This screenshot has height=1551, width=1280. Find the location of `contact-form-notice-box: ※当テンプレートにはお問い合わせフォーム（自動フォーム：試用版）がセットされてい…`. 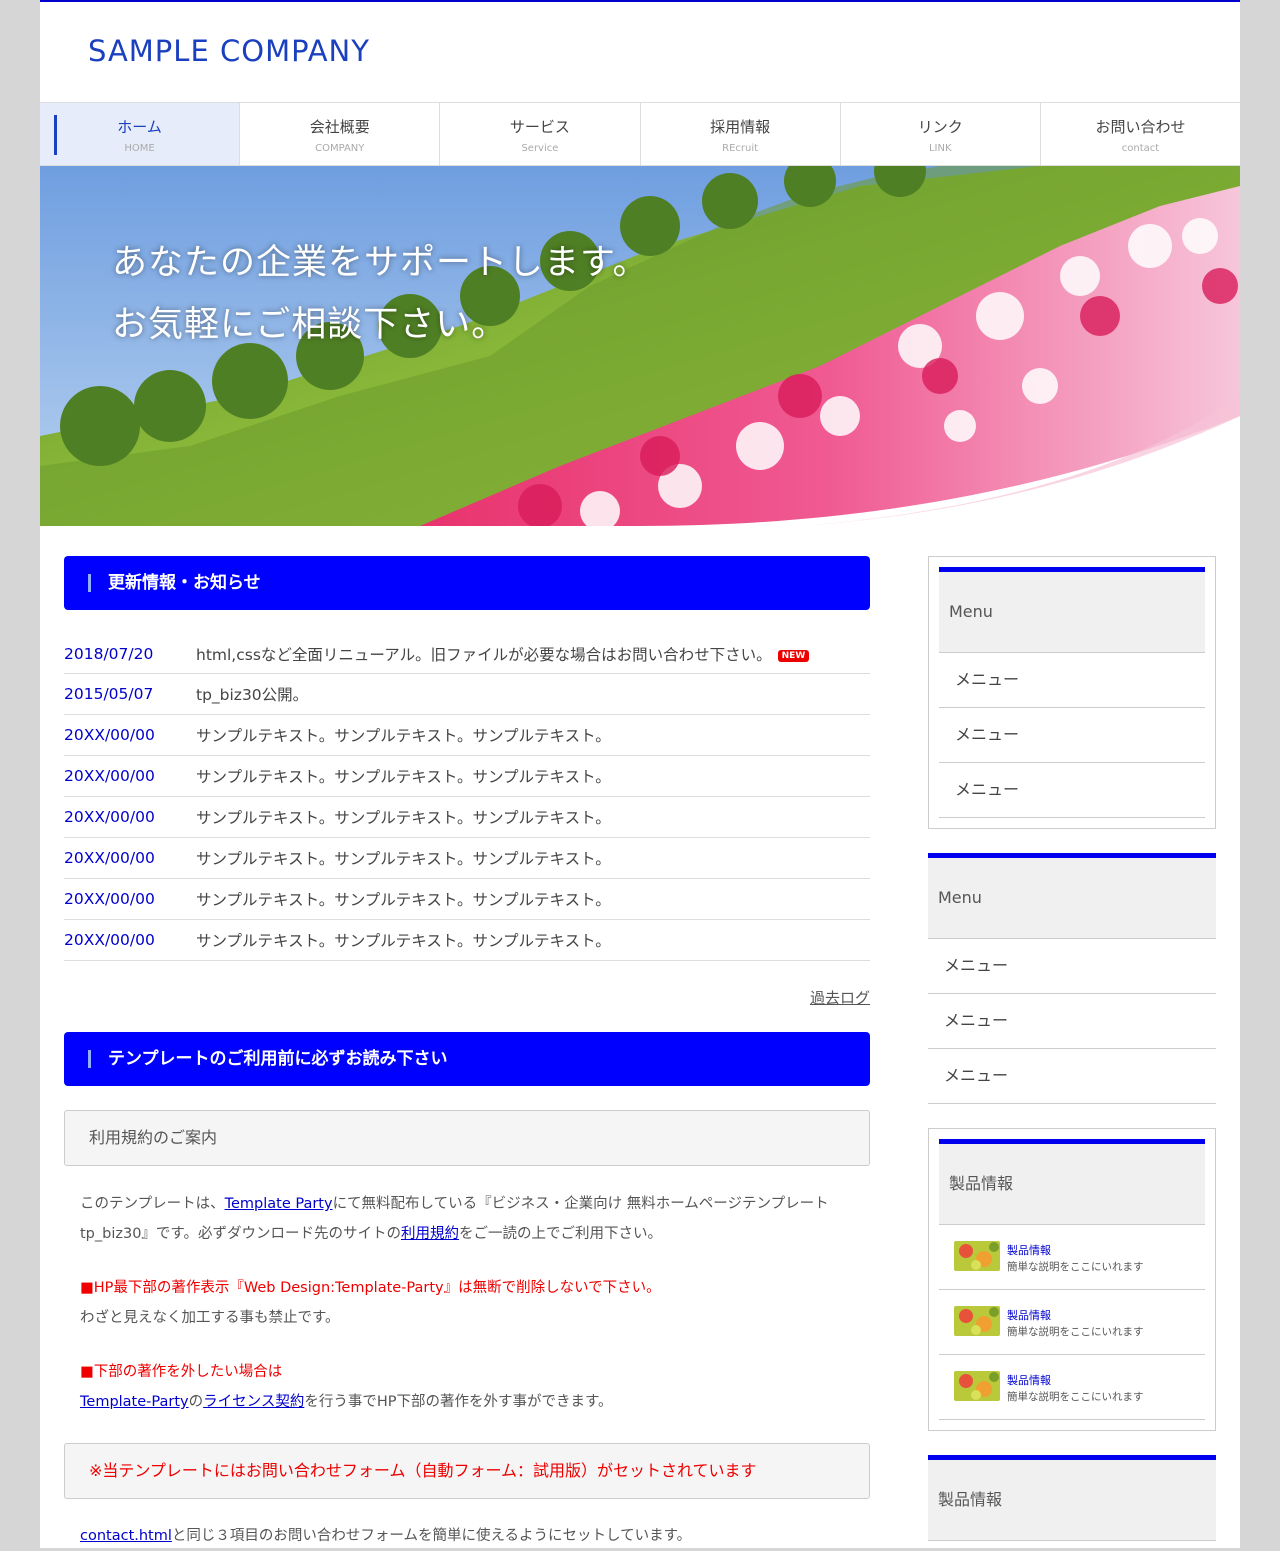

contact-form-notice-box: ※当テンプレートにはお問い合わせフォーム（自動フォーム：試用版）がセットされてい… is located at coordinates (467, 1471).